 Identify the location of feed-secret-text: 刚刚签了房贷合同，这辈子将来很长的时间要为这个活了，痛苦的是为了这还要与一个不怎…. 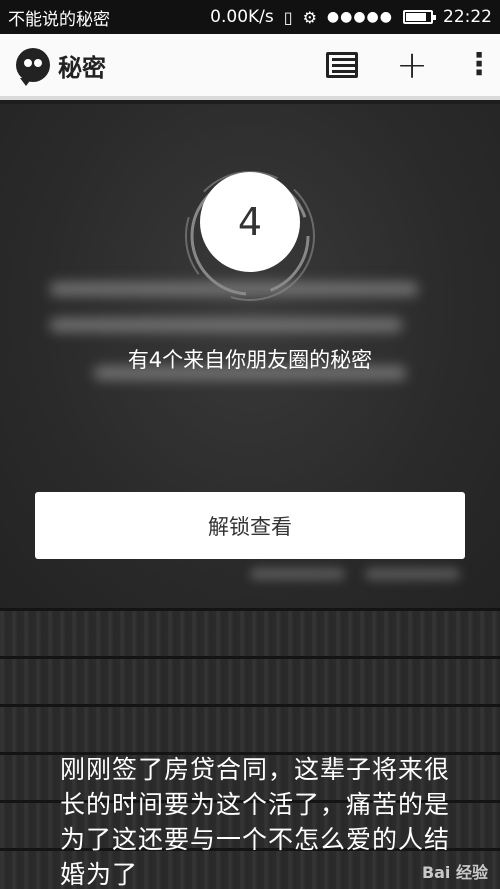
(260, 820).